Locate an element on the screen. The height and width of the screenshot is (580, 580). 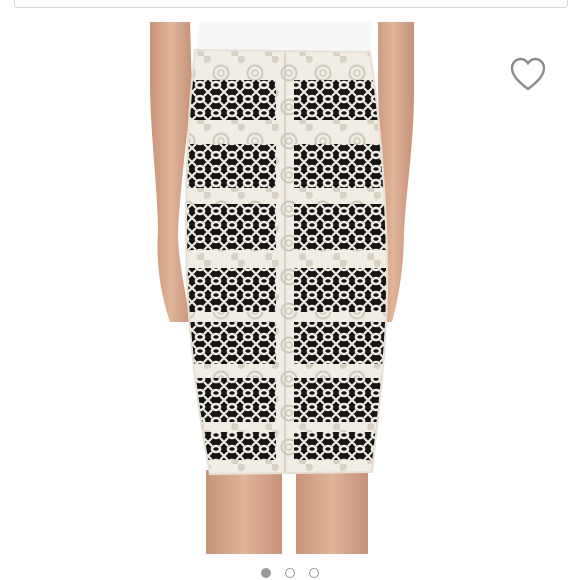
top-card-edge is located at coordinates (291, 4).